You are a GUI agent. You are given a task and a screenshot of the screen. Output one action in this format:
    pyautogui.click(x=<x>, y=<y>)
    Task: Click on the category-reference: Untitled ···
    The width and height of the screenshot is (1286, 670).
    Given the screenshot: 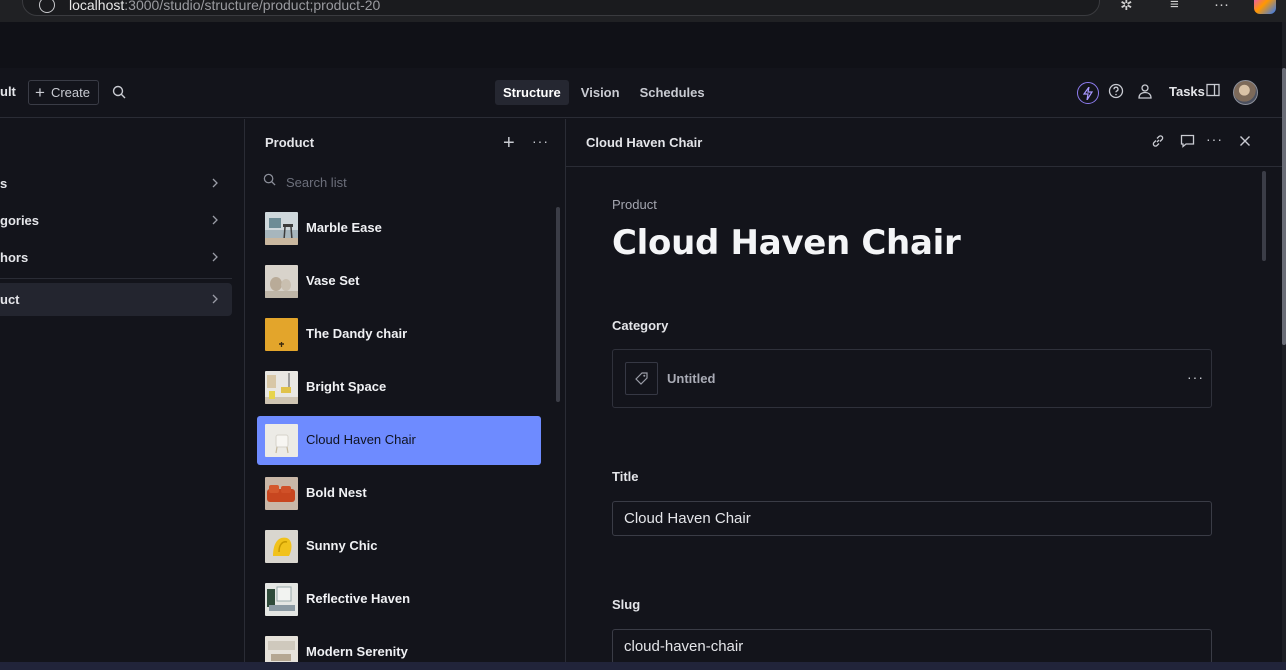 What is the action you would take?
    pyautogui.click(x=912, y=378)
    